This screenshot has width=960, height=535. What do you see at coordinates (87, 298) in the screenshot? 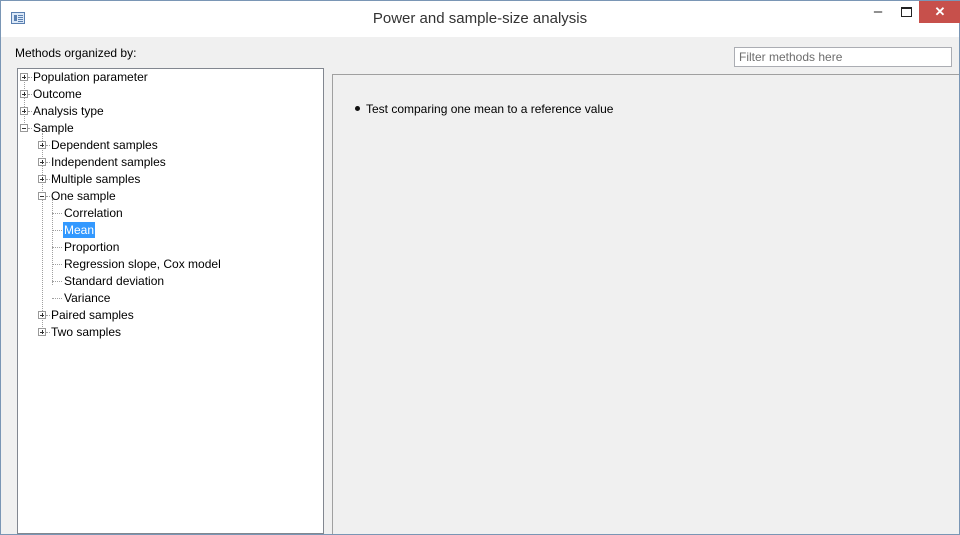
I see `tree-item-label: Variance` at bounding box center [87, 298].